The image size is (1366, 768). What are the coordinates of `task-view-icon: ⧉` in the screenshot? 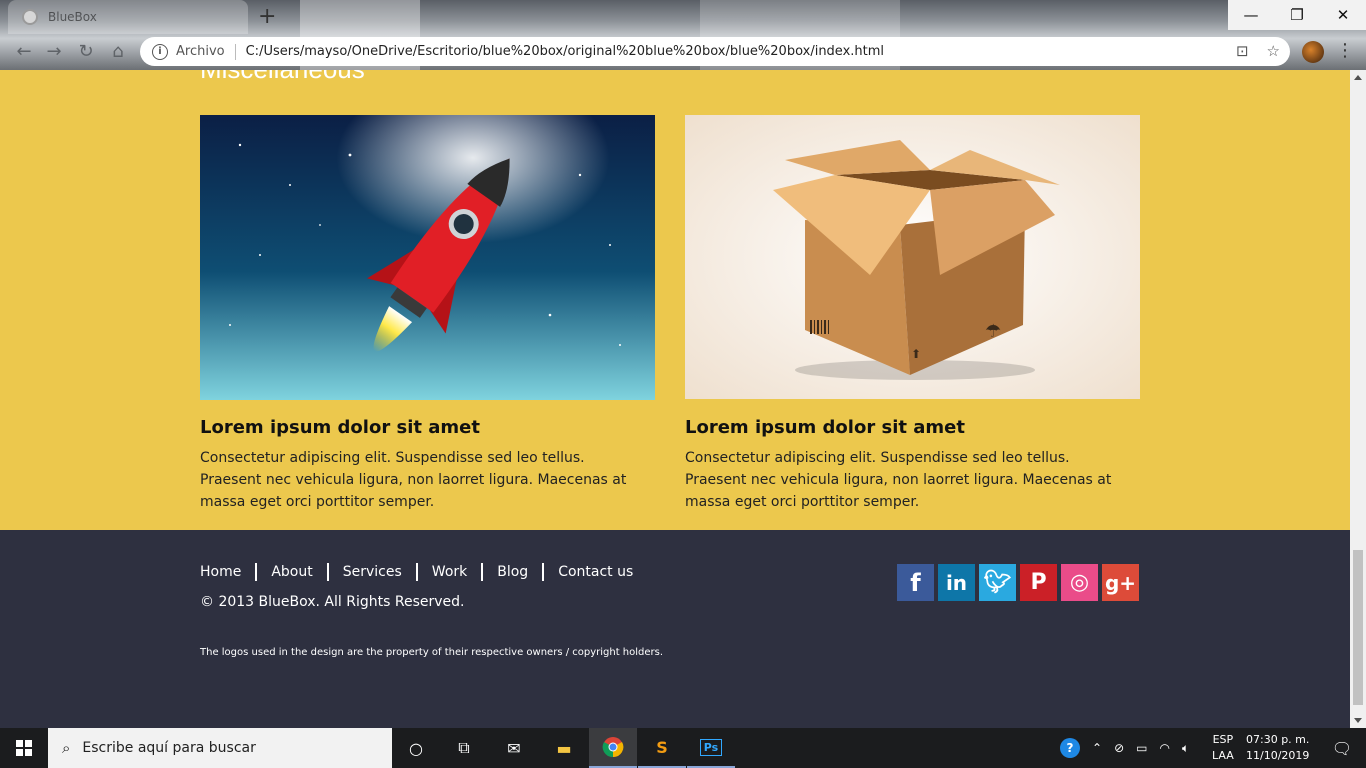 It's located at (464, 748).